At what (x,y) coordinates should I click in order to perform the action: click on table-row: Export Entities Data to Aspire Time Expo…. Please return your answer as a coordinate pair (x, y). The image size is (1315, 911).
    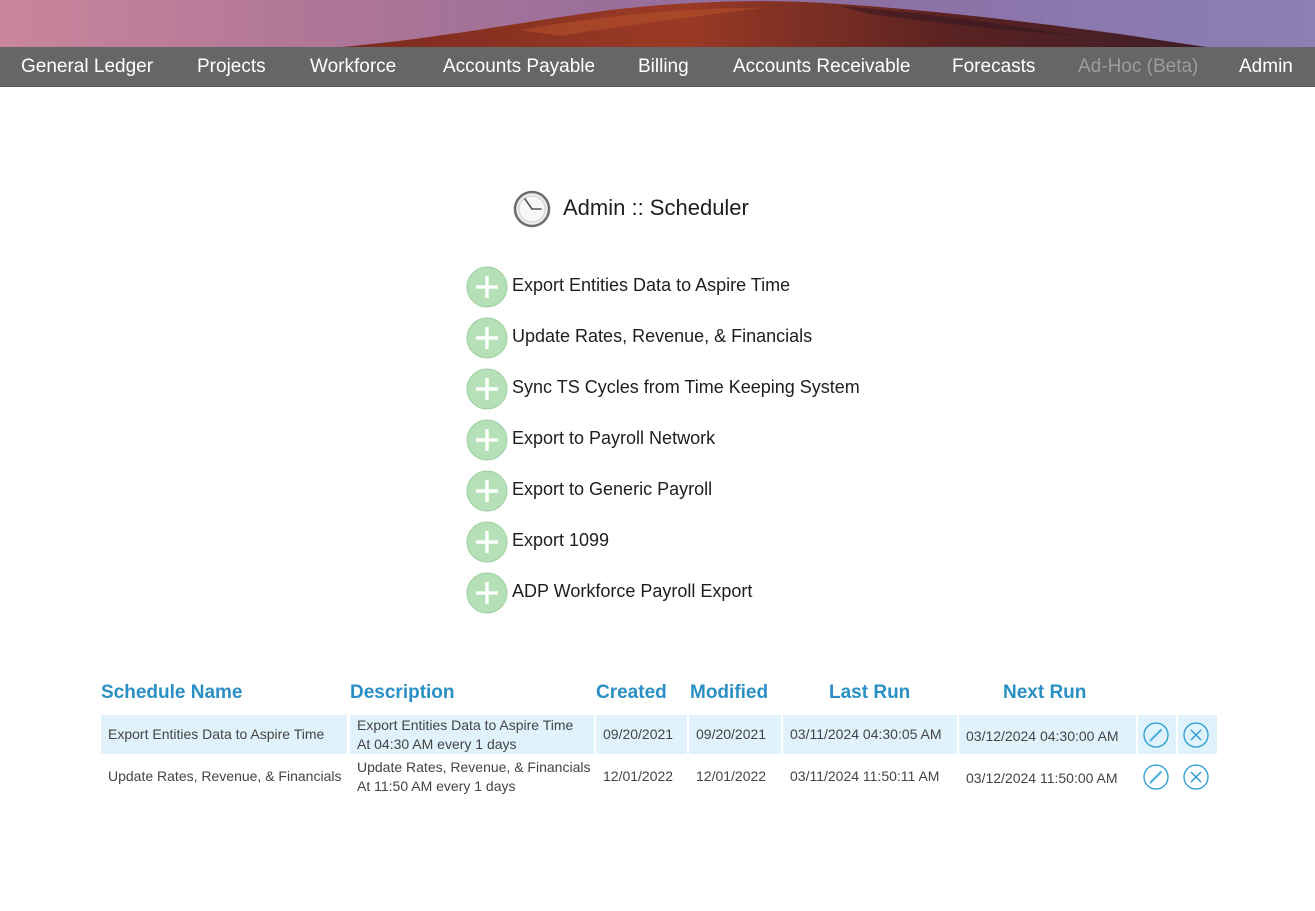
    Looking at the image, I should click on (659, 734).